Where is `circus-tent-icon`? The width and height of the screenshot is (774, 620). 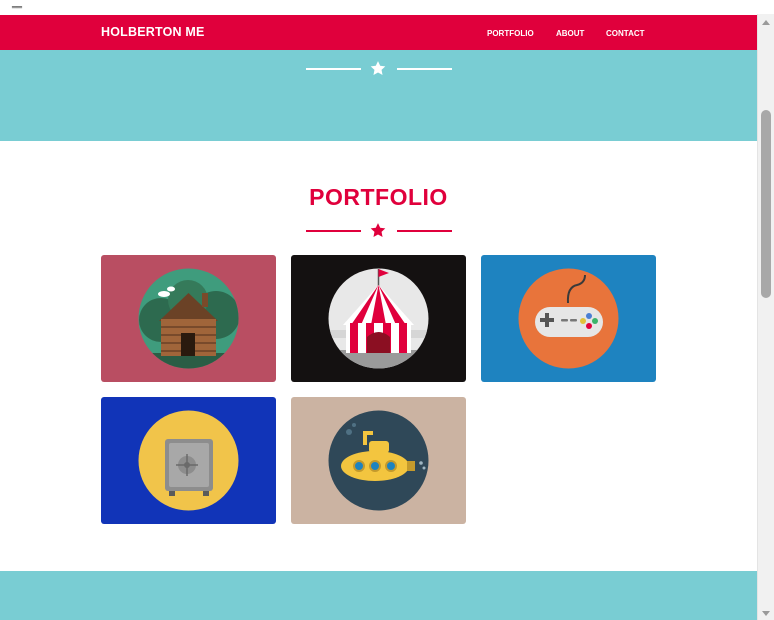
circus-tent-icon is located at coordinates (378, 318).